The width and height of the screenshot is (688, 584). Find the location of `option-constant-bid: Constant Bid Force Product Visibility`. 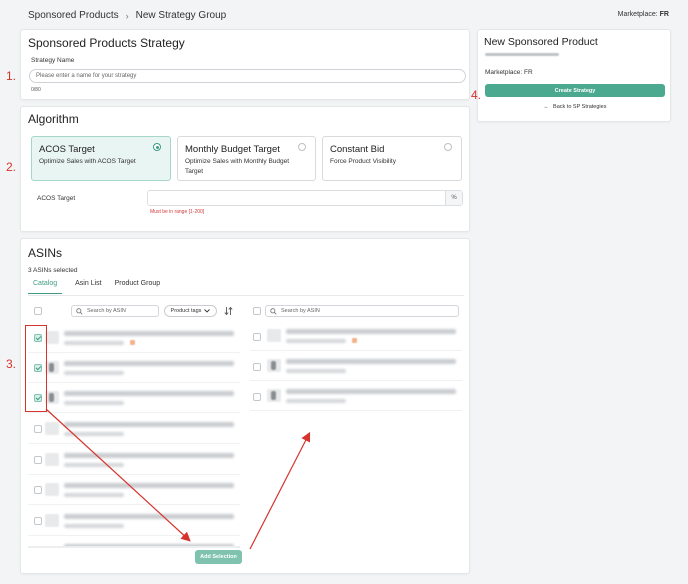

option-constant-bid: Constant Bid Force Product Visibility is located at coordinates (392, 158).